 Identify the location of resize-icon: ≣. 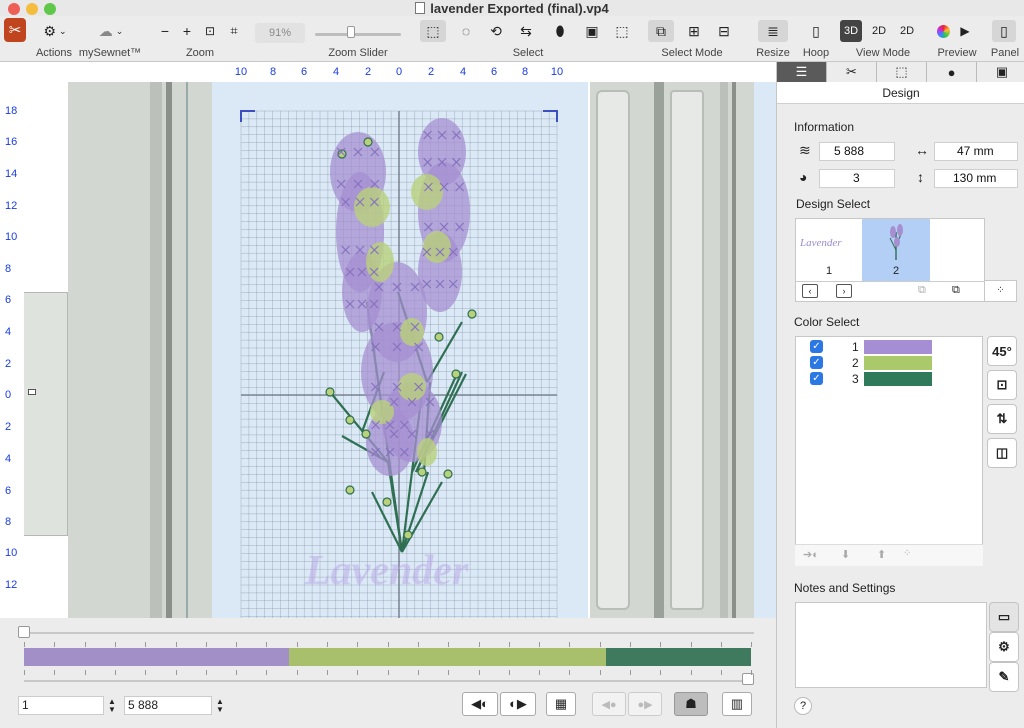
(773, 31).